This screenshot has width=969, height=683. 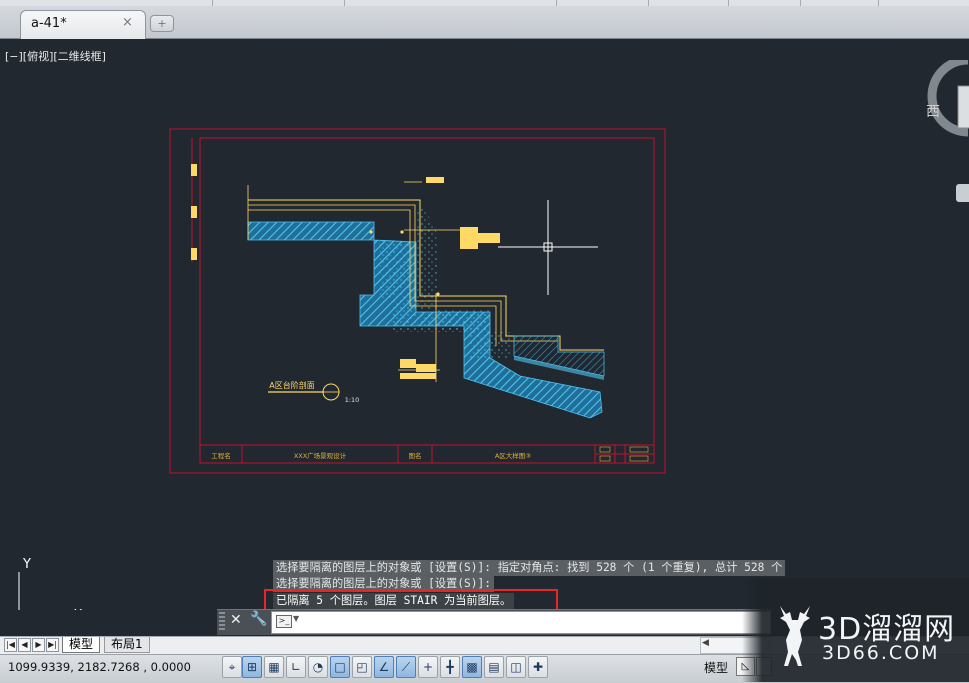 I want to click on first-layout-arrow-icon: |◀, so click(x=10, y=645).